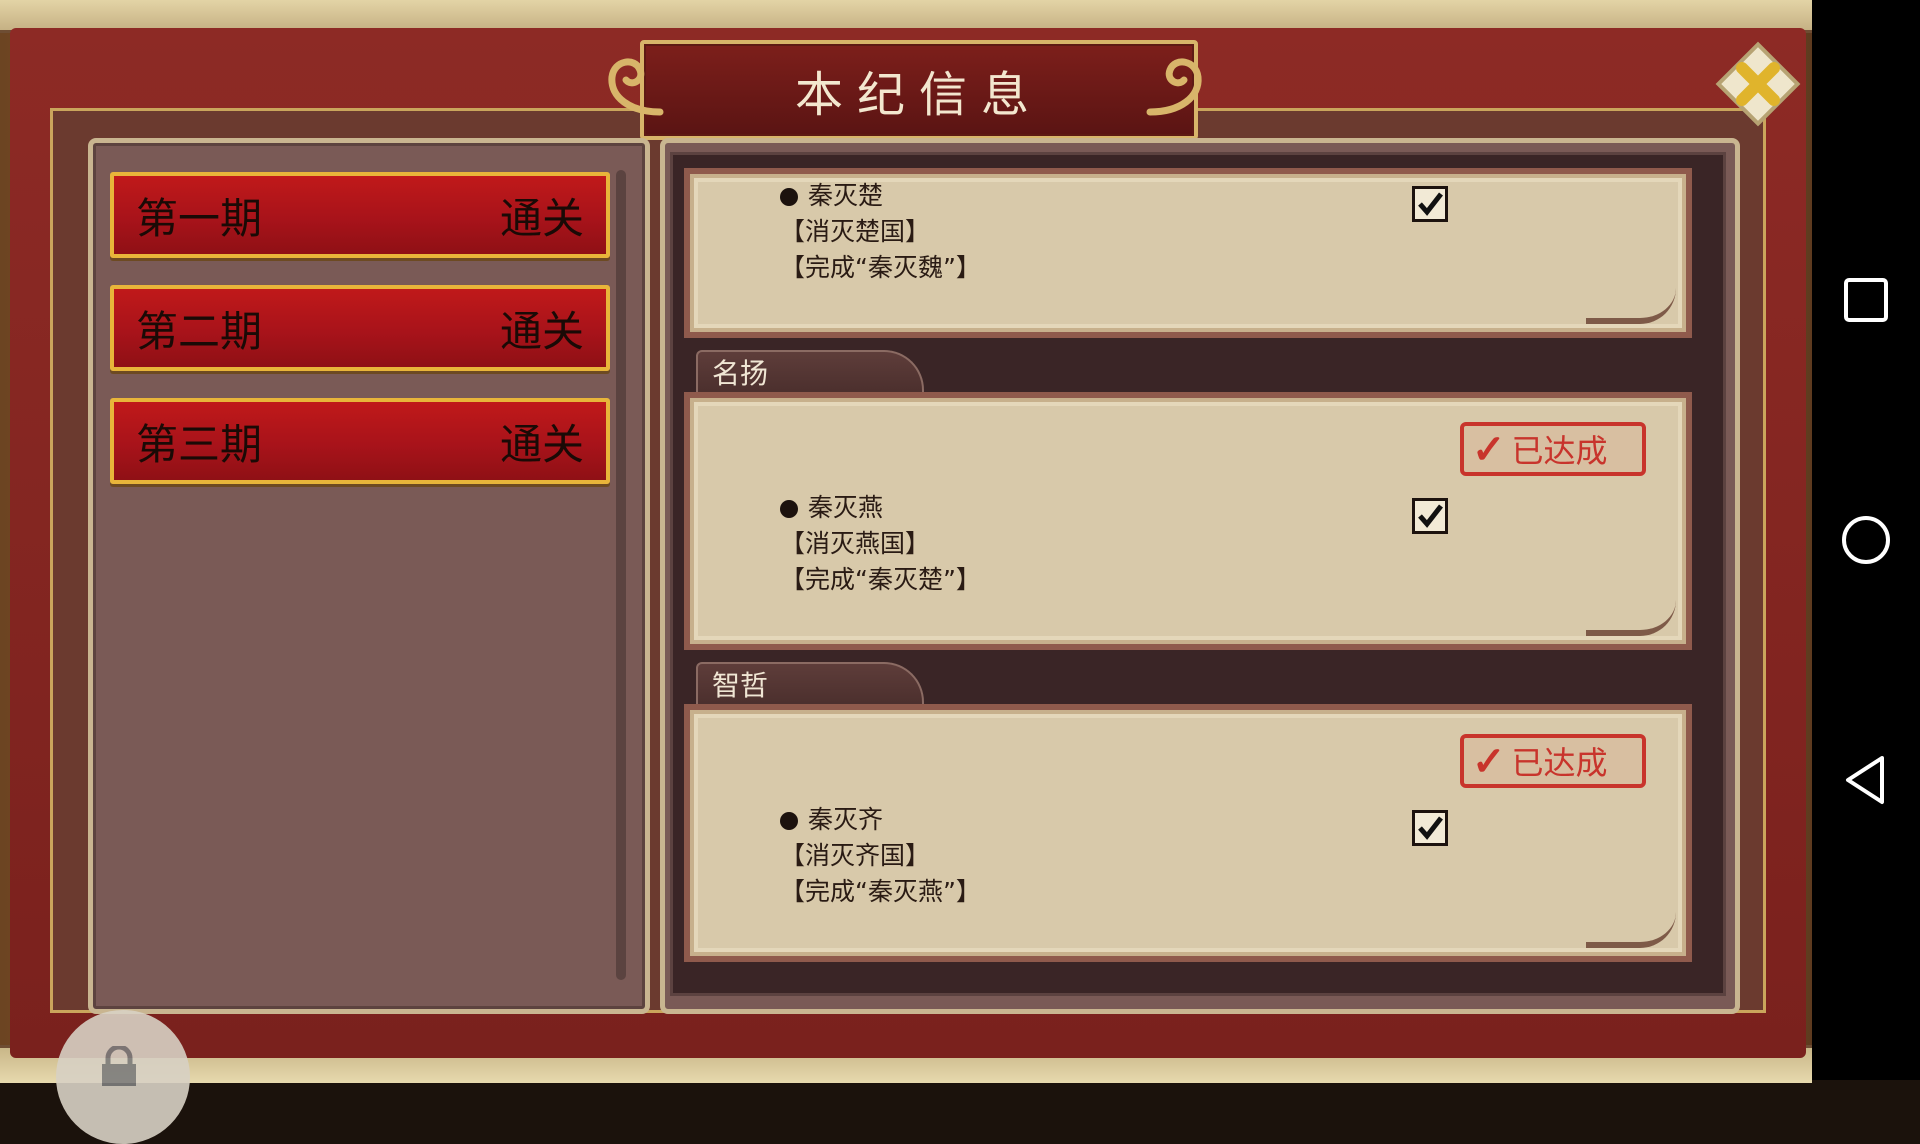 The width and height of the screenshot is (1920, 1144). Describe the element at coordinates (199, 444) in the screenshot. I see `stage-name: 第三期` at that location.